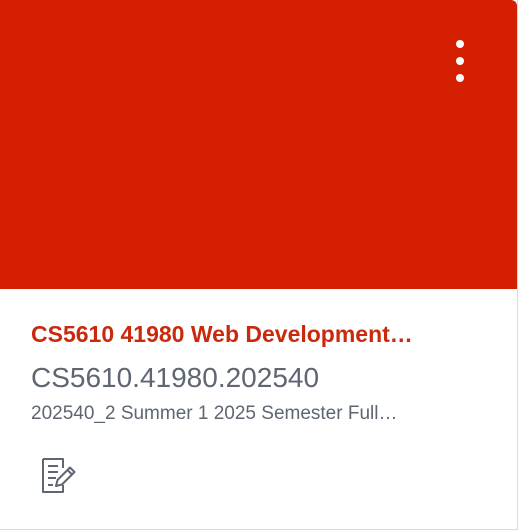  I want to click on assignments-icon, so click(59, 475).